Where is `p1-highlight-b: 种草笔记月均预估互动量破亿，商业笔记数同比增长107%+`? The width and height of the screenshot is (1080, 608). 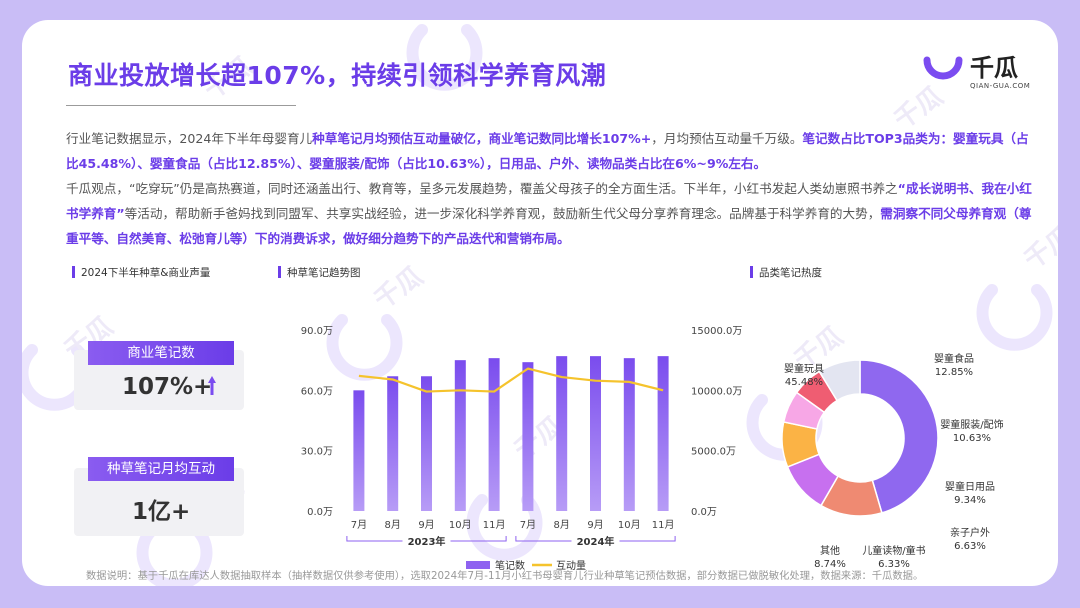 p1-highlight-b: 种草笔记月均预估互动量破亿，商业笔记数同比增长107%+ is located at coordinates (482, 138).